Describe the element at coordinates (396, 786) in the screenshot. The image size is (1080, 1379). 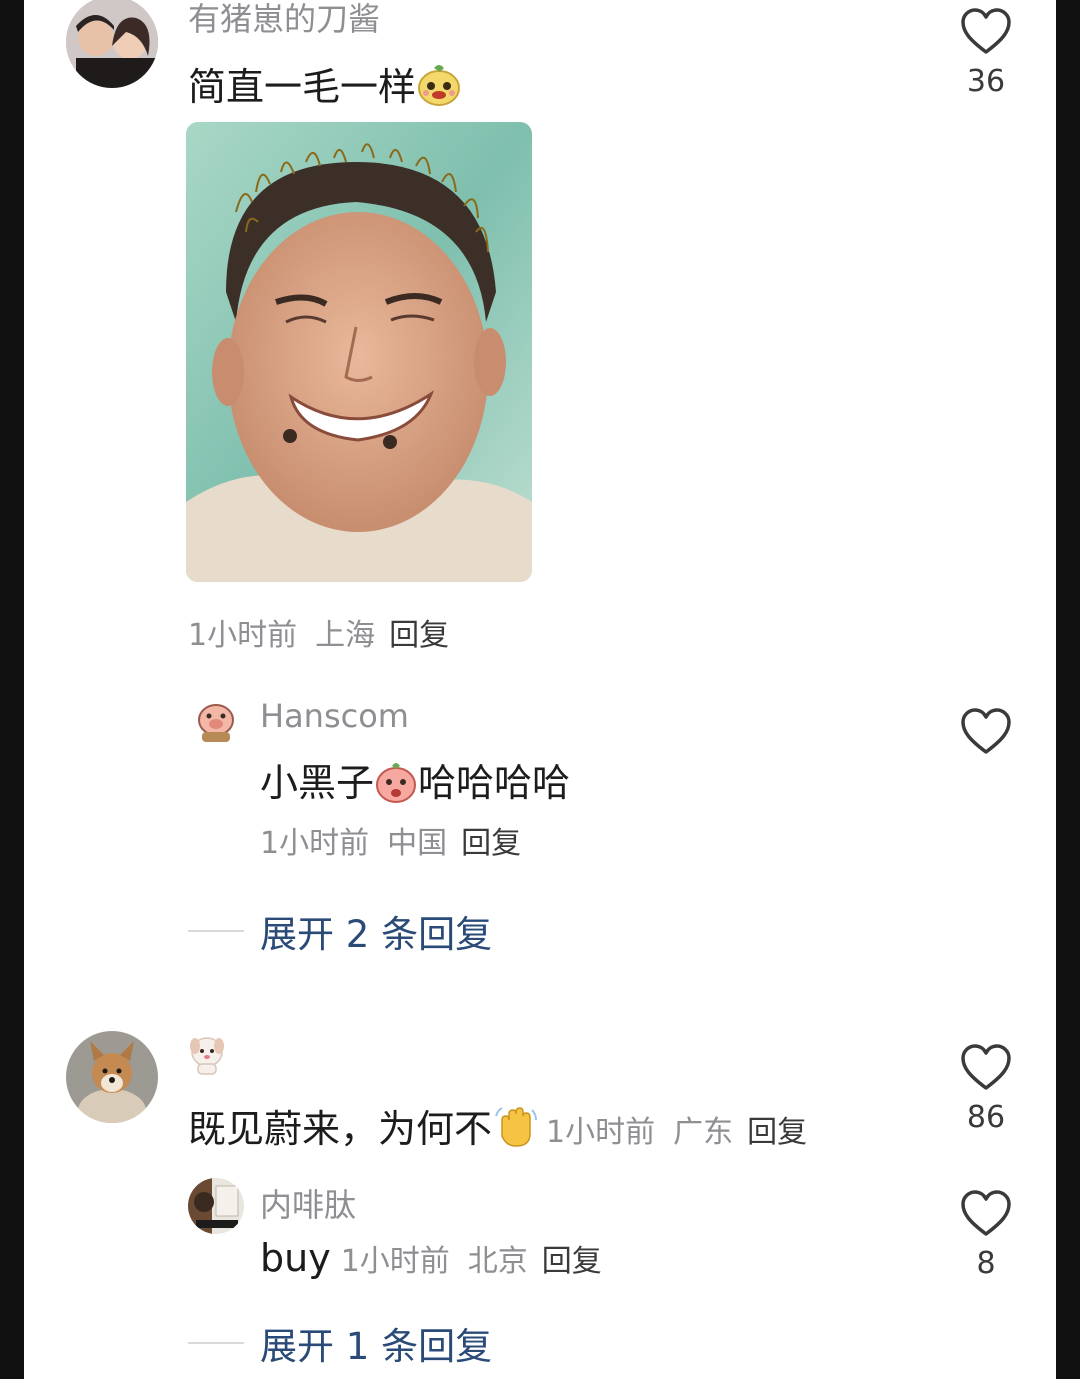
I see `peach-cheeky-sticker-icon` at that location.